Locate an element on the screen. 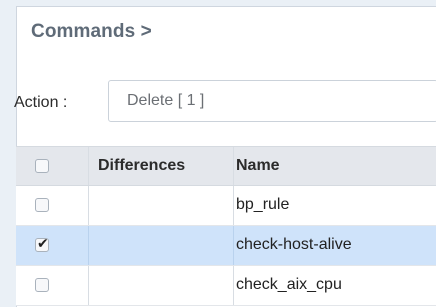  header-name: Name is located at coordinates (258, 166).